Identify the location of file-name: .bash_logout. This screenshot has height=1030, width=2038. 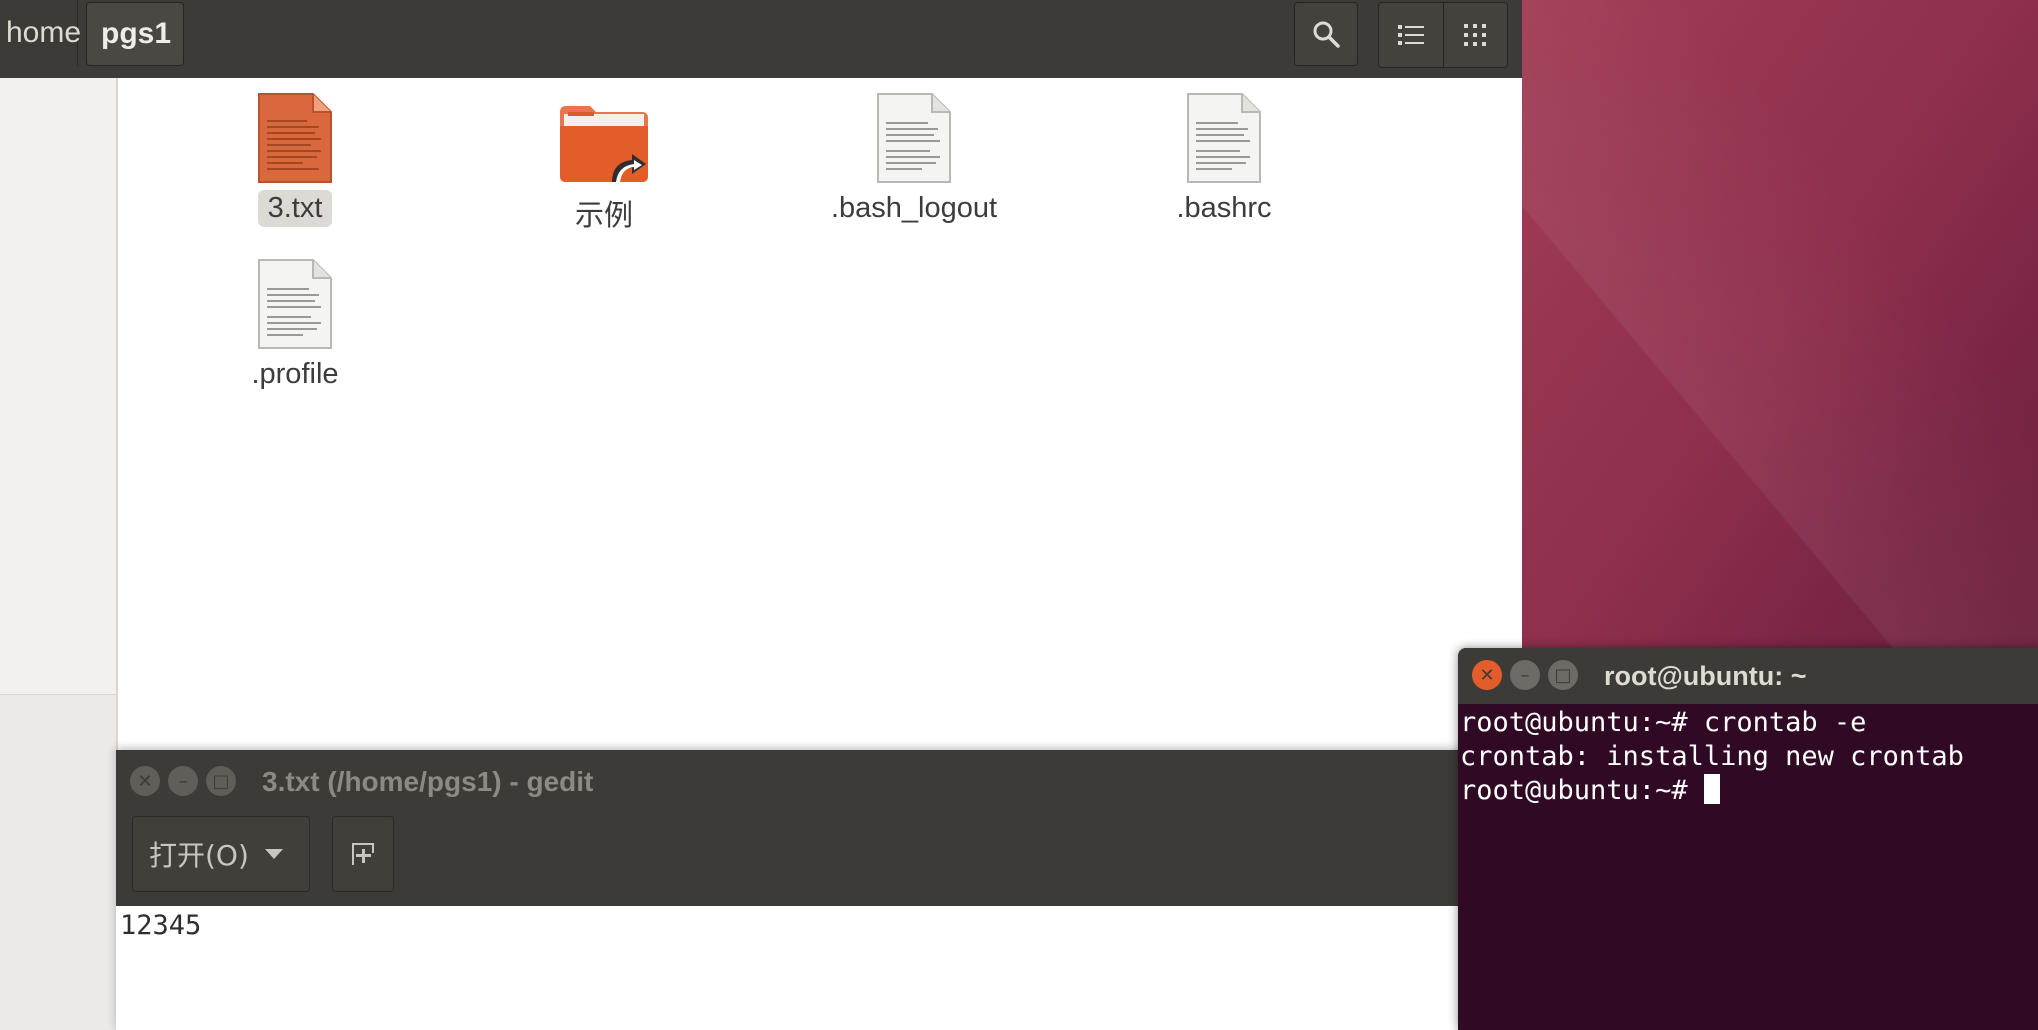
(914, 208).